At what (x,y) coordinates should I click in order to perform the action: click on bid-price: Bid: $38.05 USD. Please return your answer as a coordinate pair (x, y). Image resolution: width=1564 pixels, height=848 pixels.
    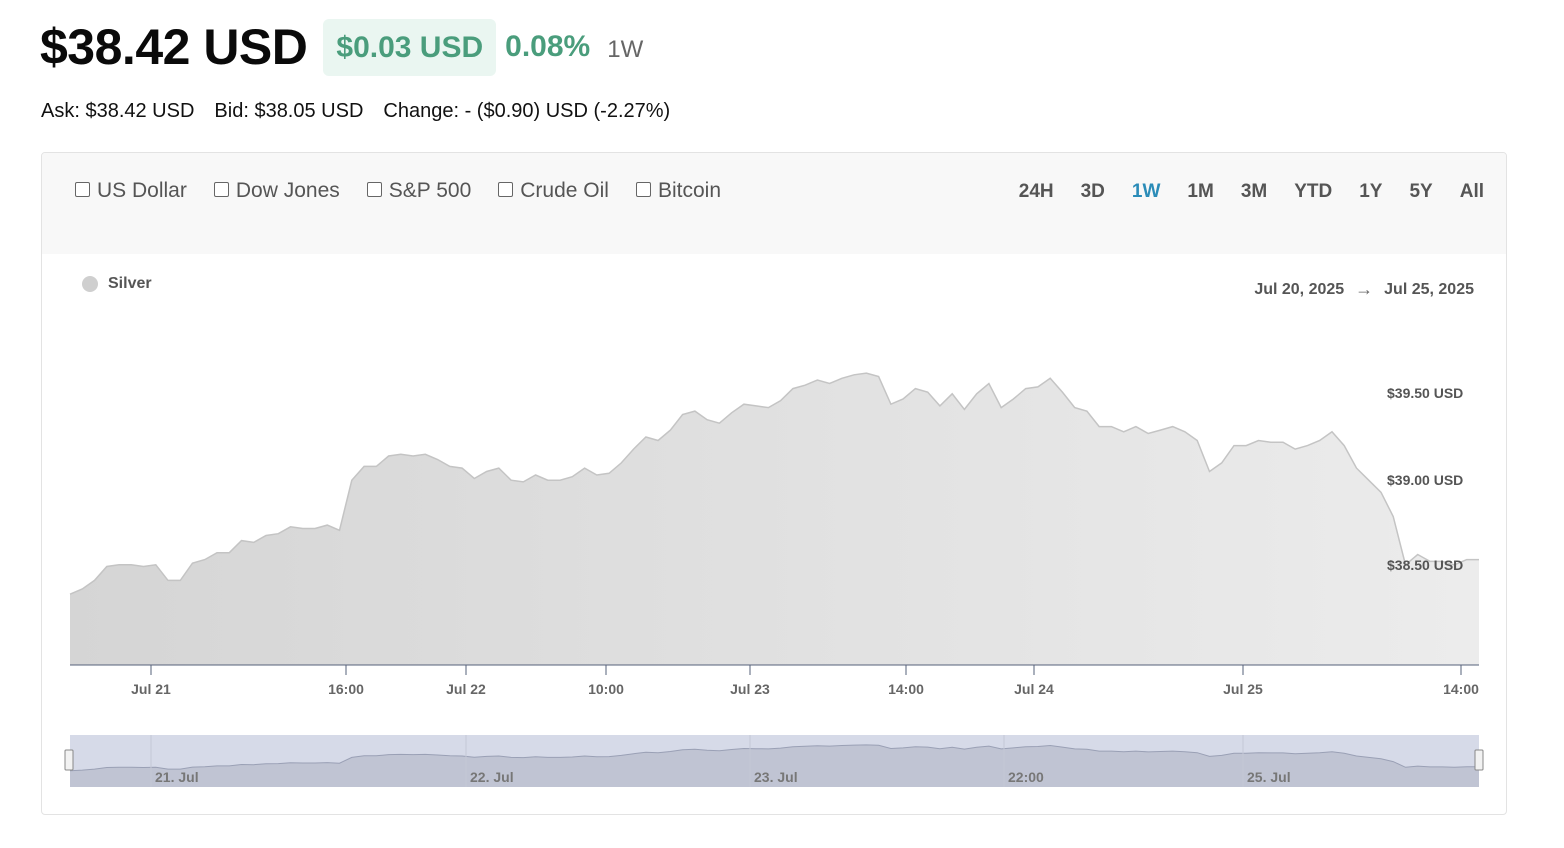
    Looking at the image, I should click on (289, 111).